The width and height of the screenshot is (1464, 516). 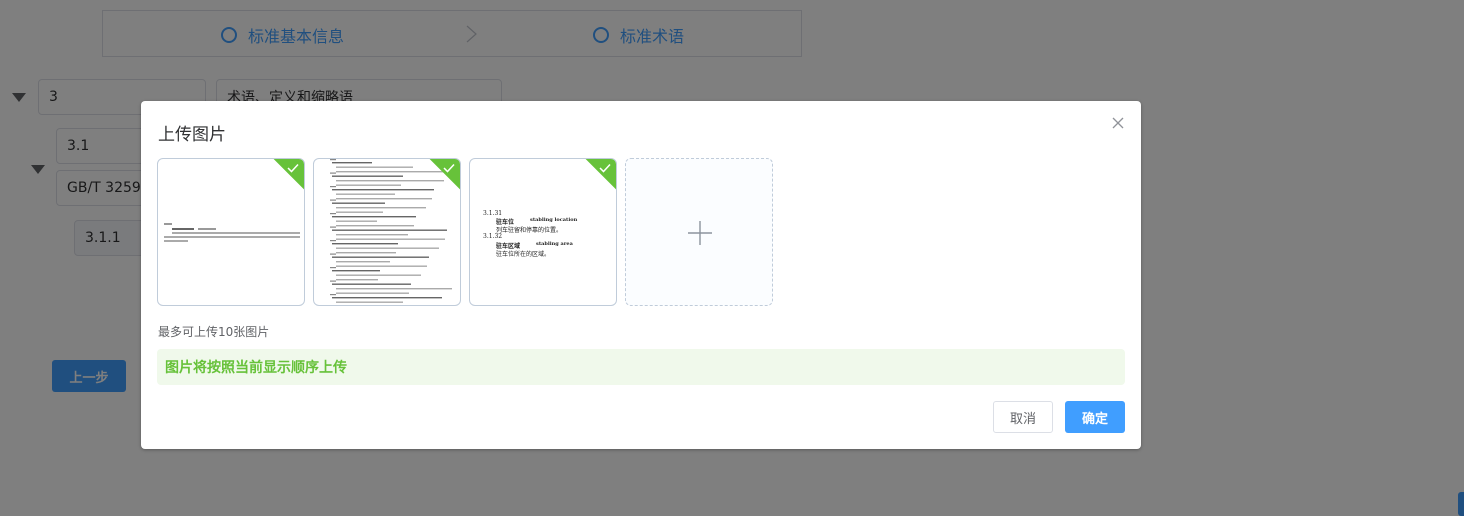 What do you see at coordinates (192, 135) in the screenshot?
I see `dialog-title: 上传图片` at bounding box center [192, 135].